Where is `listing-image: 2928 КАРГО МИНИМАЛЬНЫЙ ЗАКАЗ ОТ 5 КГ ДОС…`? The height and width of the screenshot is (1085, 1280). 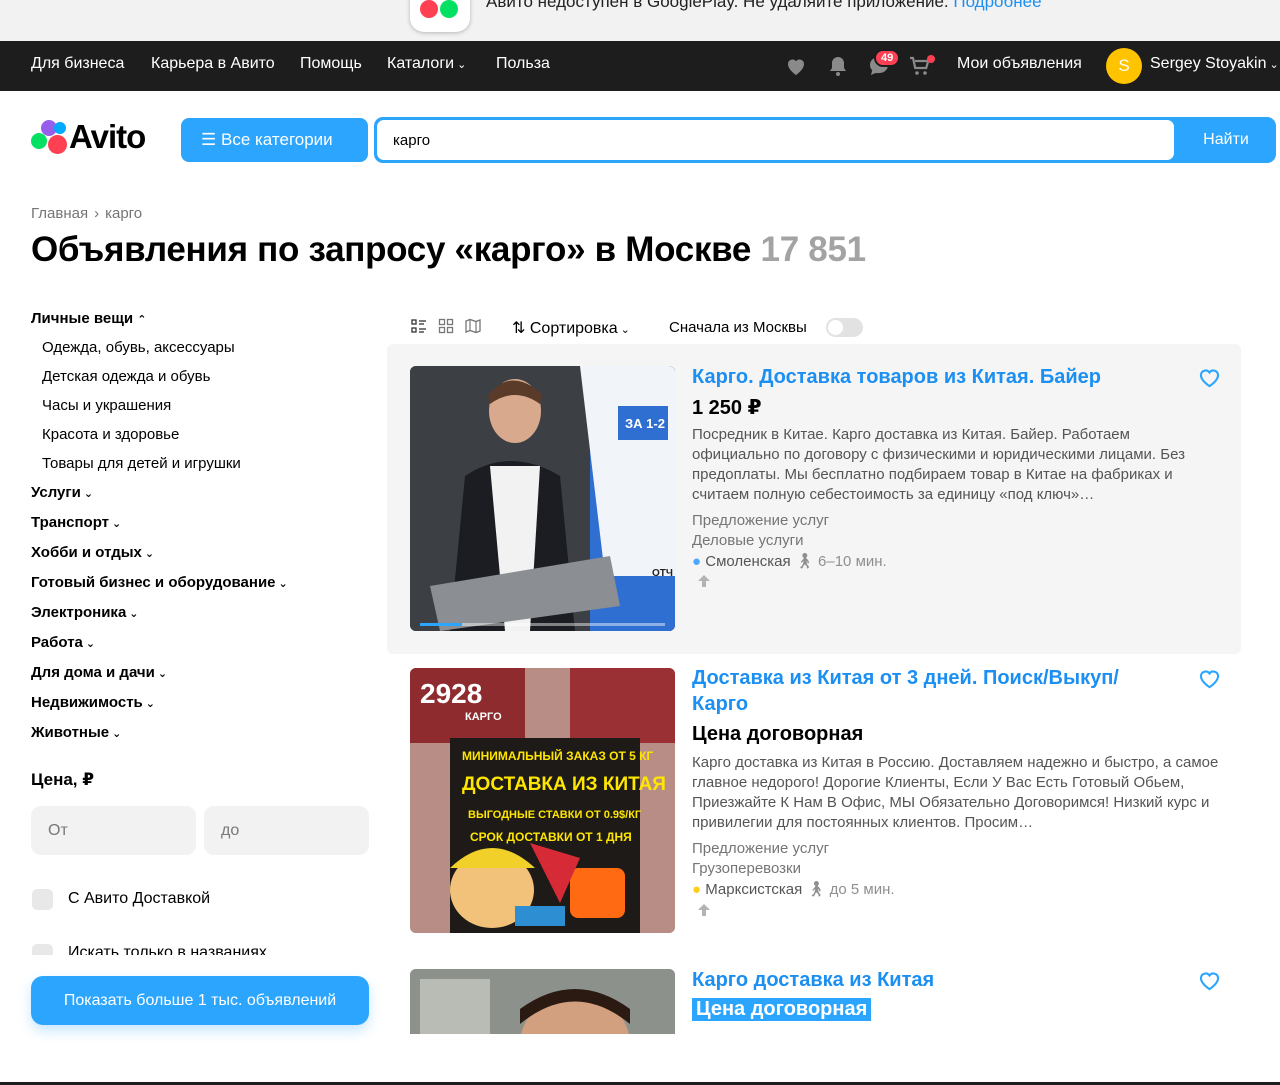
listing-image: 2928 КАРГО МИНИМАЛЬНЫЙ ЗАКАЗ ОТ 5 КГ ДОС… is located at coordinates (542, 800).